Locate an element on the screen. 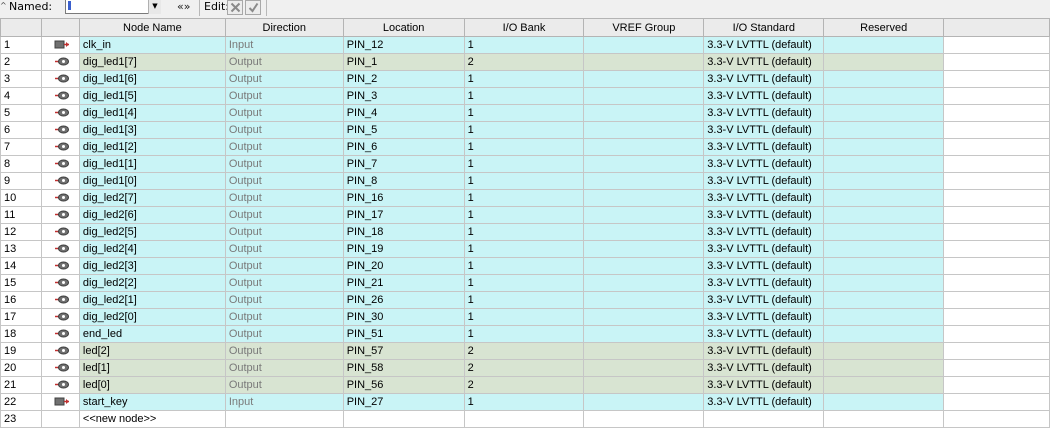 This screenshot has height=432, width=1050. location-cell: PIN_1 is located at coordinates (403, 62).